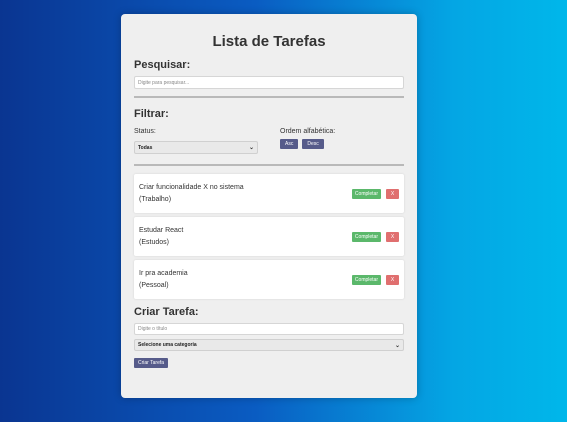  I want to click on todo-category: (Estudos), so click(154, 242).